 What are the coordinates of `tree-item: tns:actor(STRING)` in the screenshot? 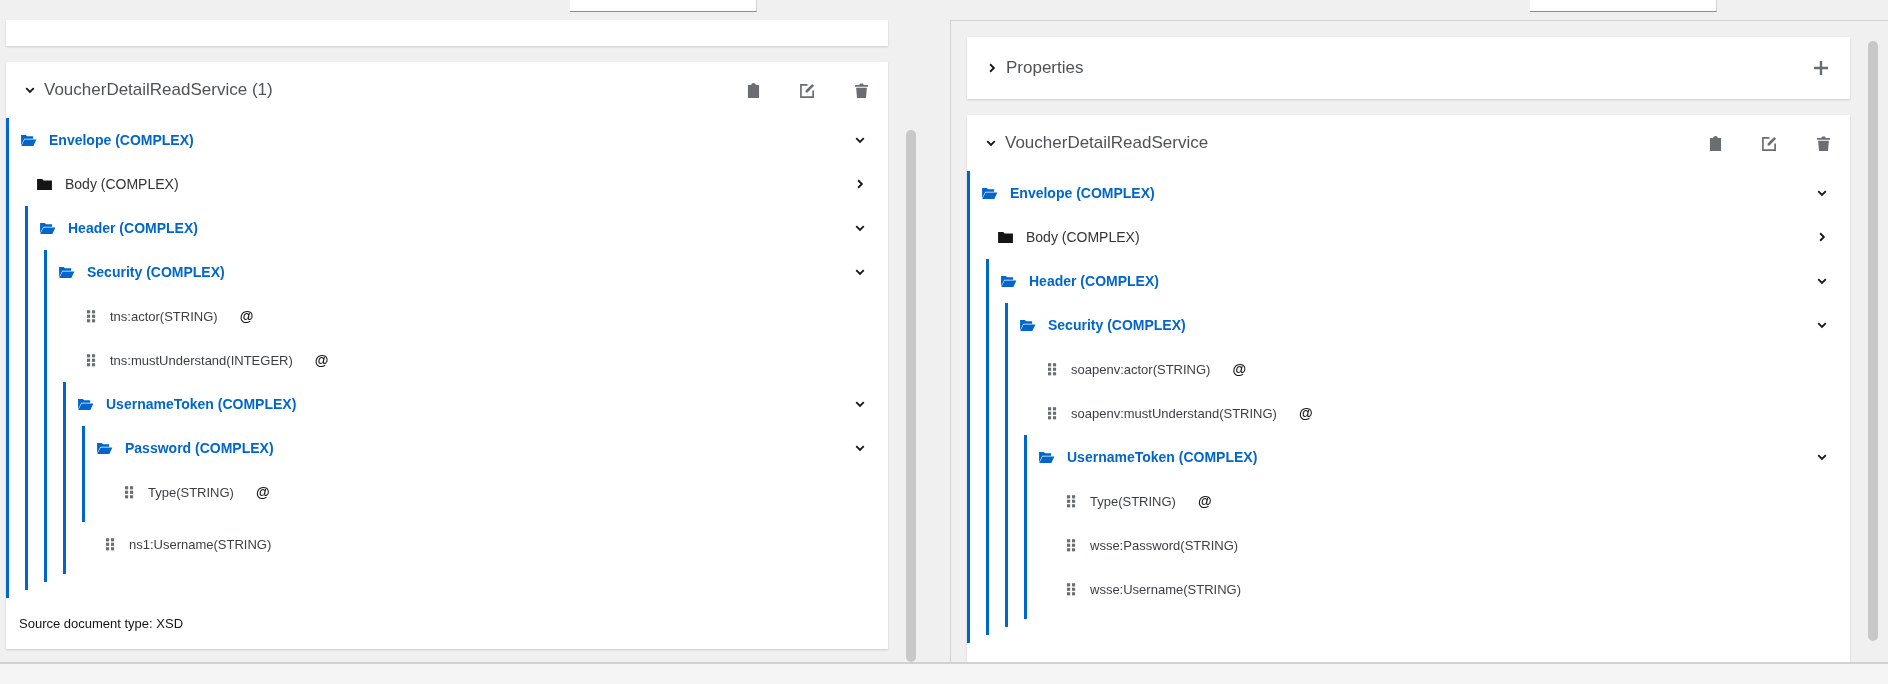 It's located at (164, 316).